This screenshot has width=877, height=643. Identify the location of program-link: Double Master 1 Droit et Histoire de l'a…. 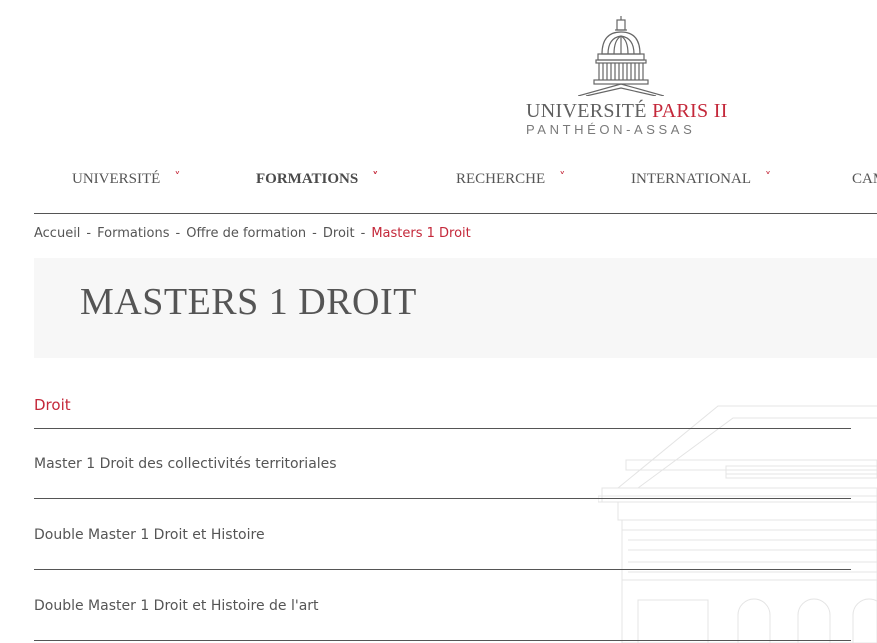
(176, 606).